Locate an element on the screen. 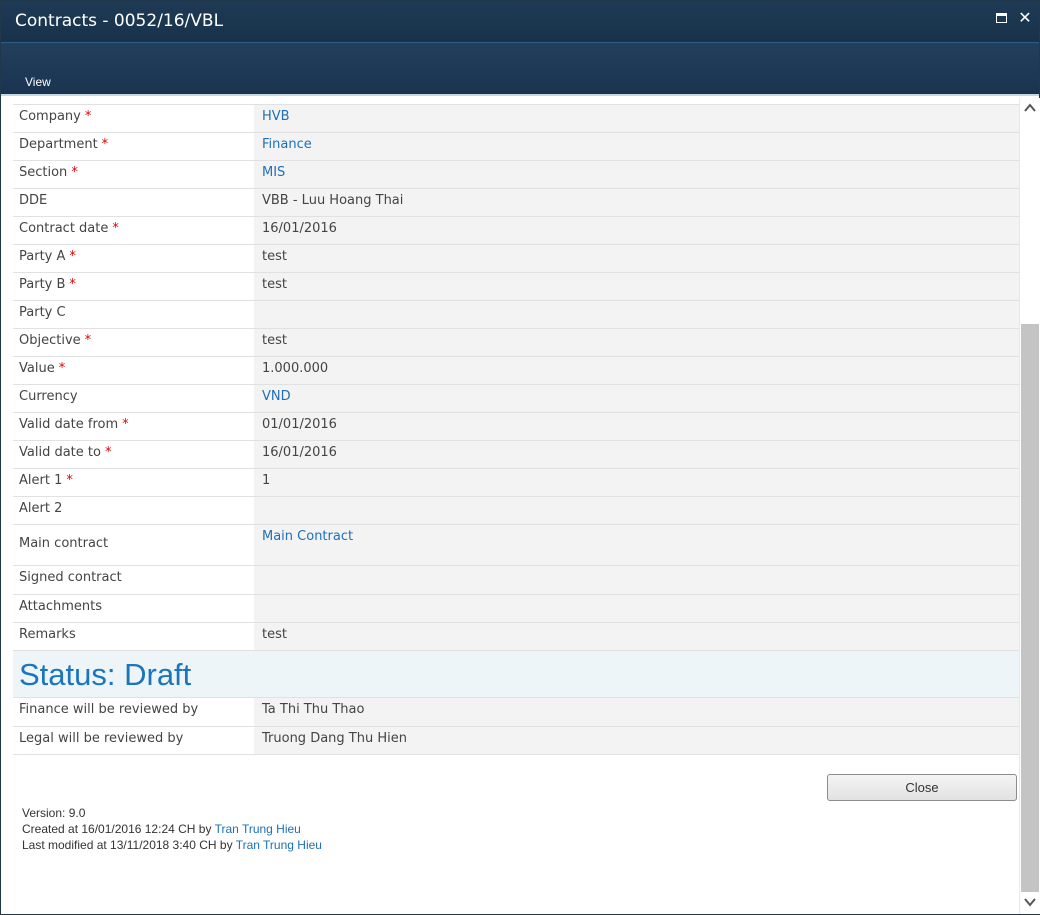 The width and height of the screenshot is (1040, 915). field-row-currency: Currency VND is located at coordinates (516, 399).